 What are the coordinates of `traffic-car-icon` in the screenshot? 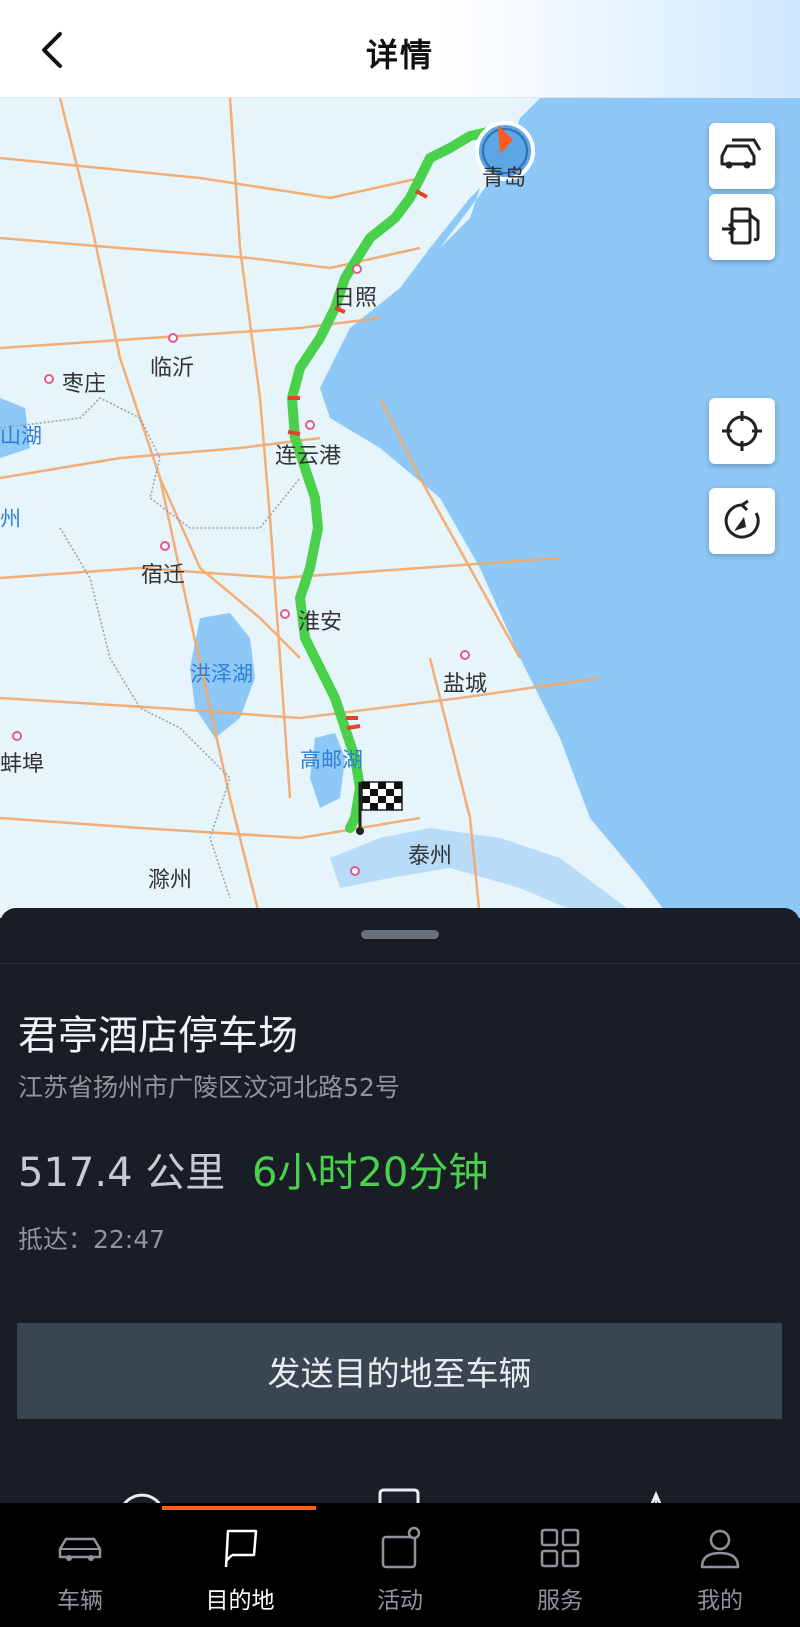 It's located at (741, 153).